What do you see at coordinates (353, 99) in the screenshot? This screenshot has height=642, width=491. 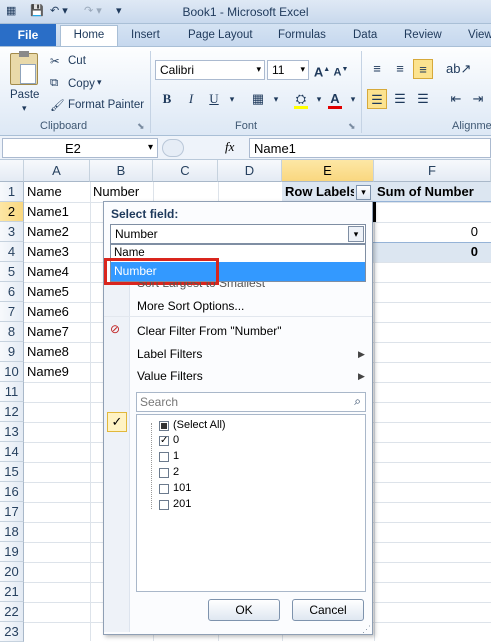 I see `font-color-dropdown-icon: ▾` at bounding box center [353, 99].